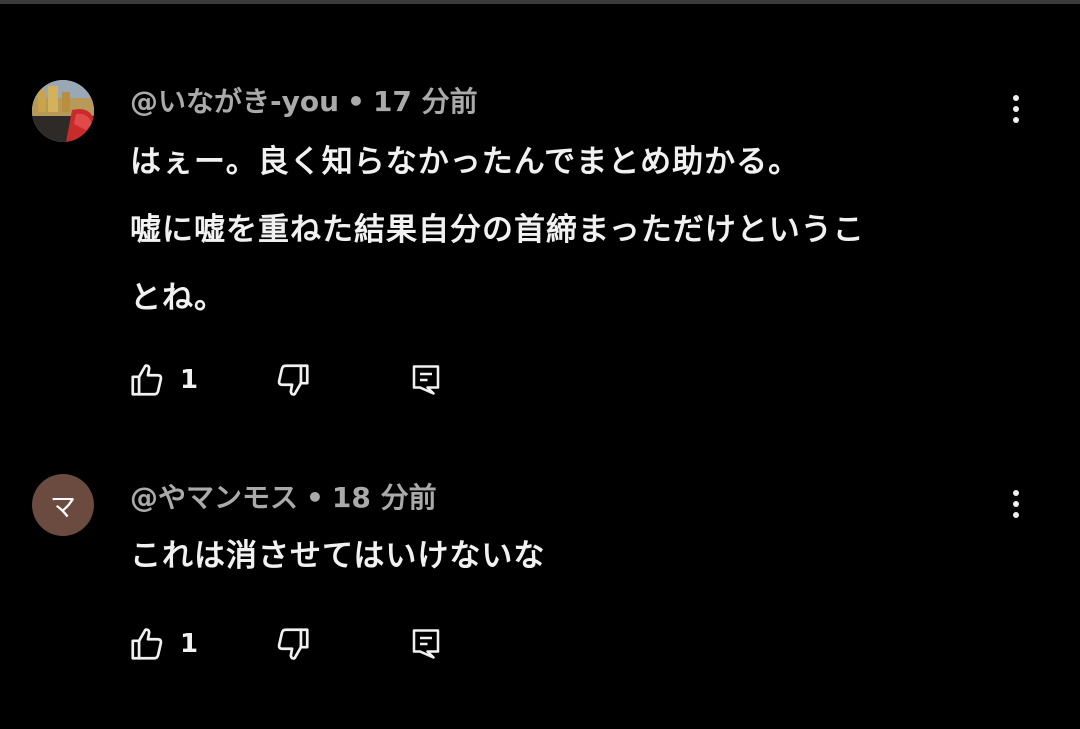 The width and height of the screenshot is (1080, 729). Describe the element at coordinates (62, 507) in the screenshot. I see `avatar-initial: マ` at that location.